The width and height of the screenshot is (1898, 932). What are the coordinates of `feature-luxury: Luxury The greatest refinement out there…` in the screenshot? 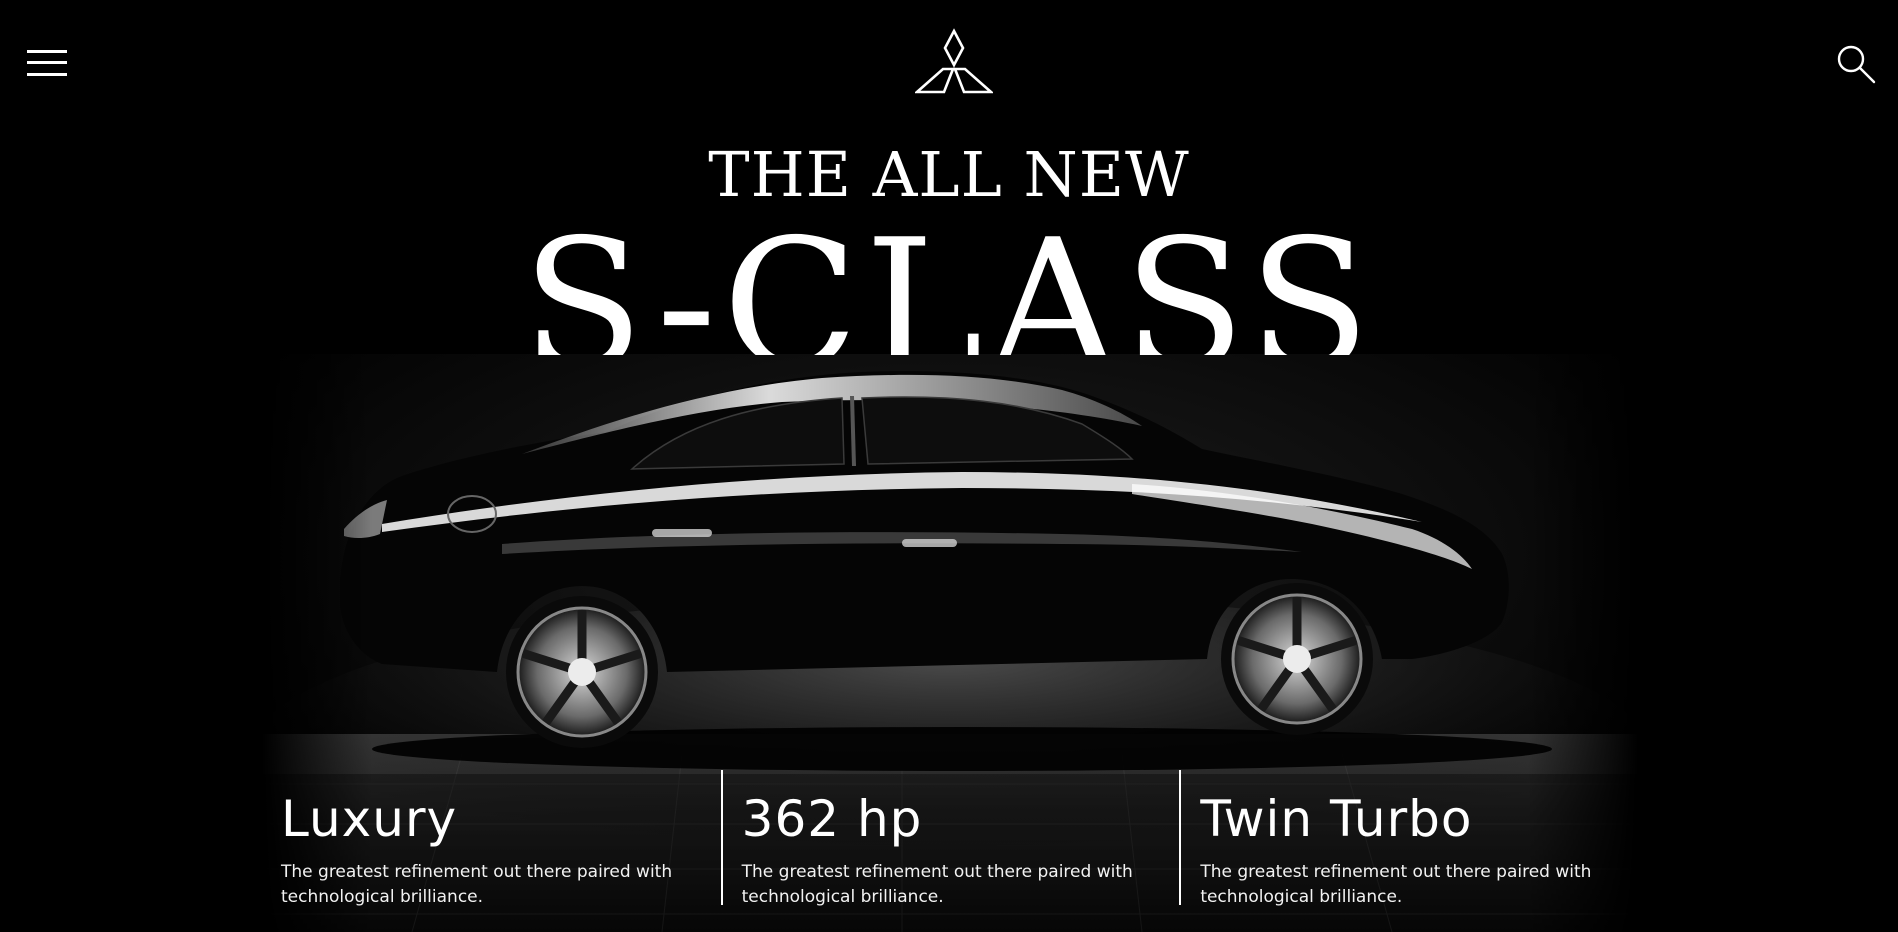 It's located at (491, 838).